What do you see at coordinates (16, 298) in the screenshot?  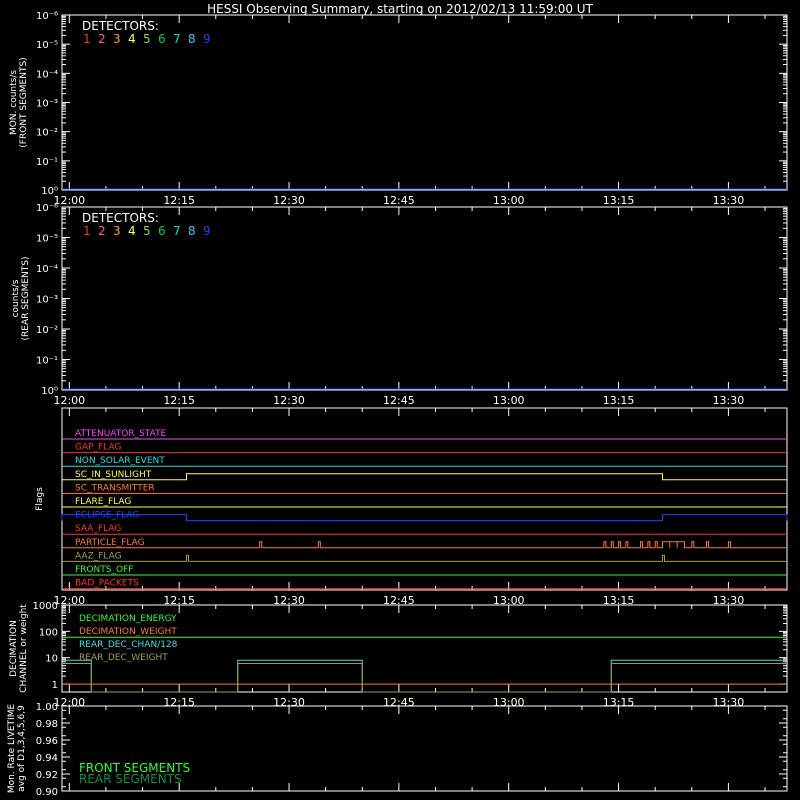 I see `y-axis-label-line: counts/s` at bounding box center [16, 298].